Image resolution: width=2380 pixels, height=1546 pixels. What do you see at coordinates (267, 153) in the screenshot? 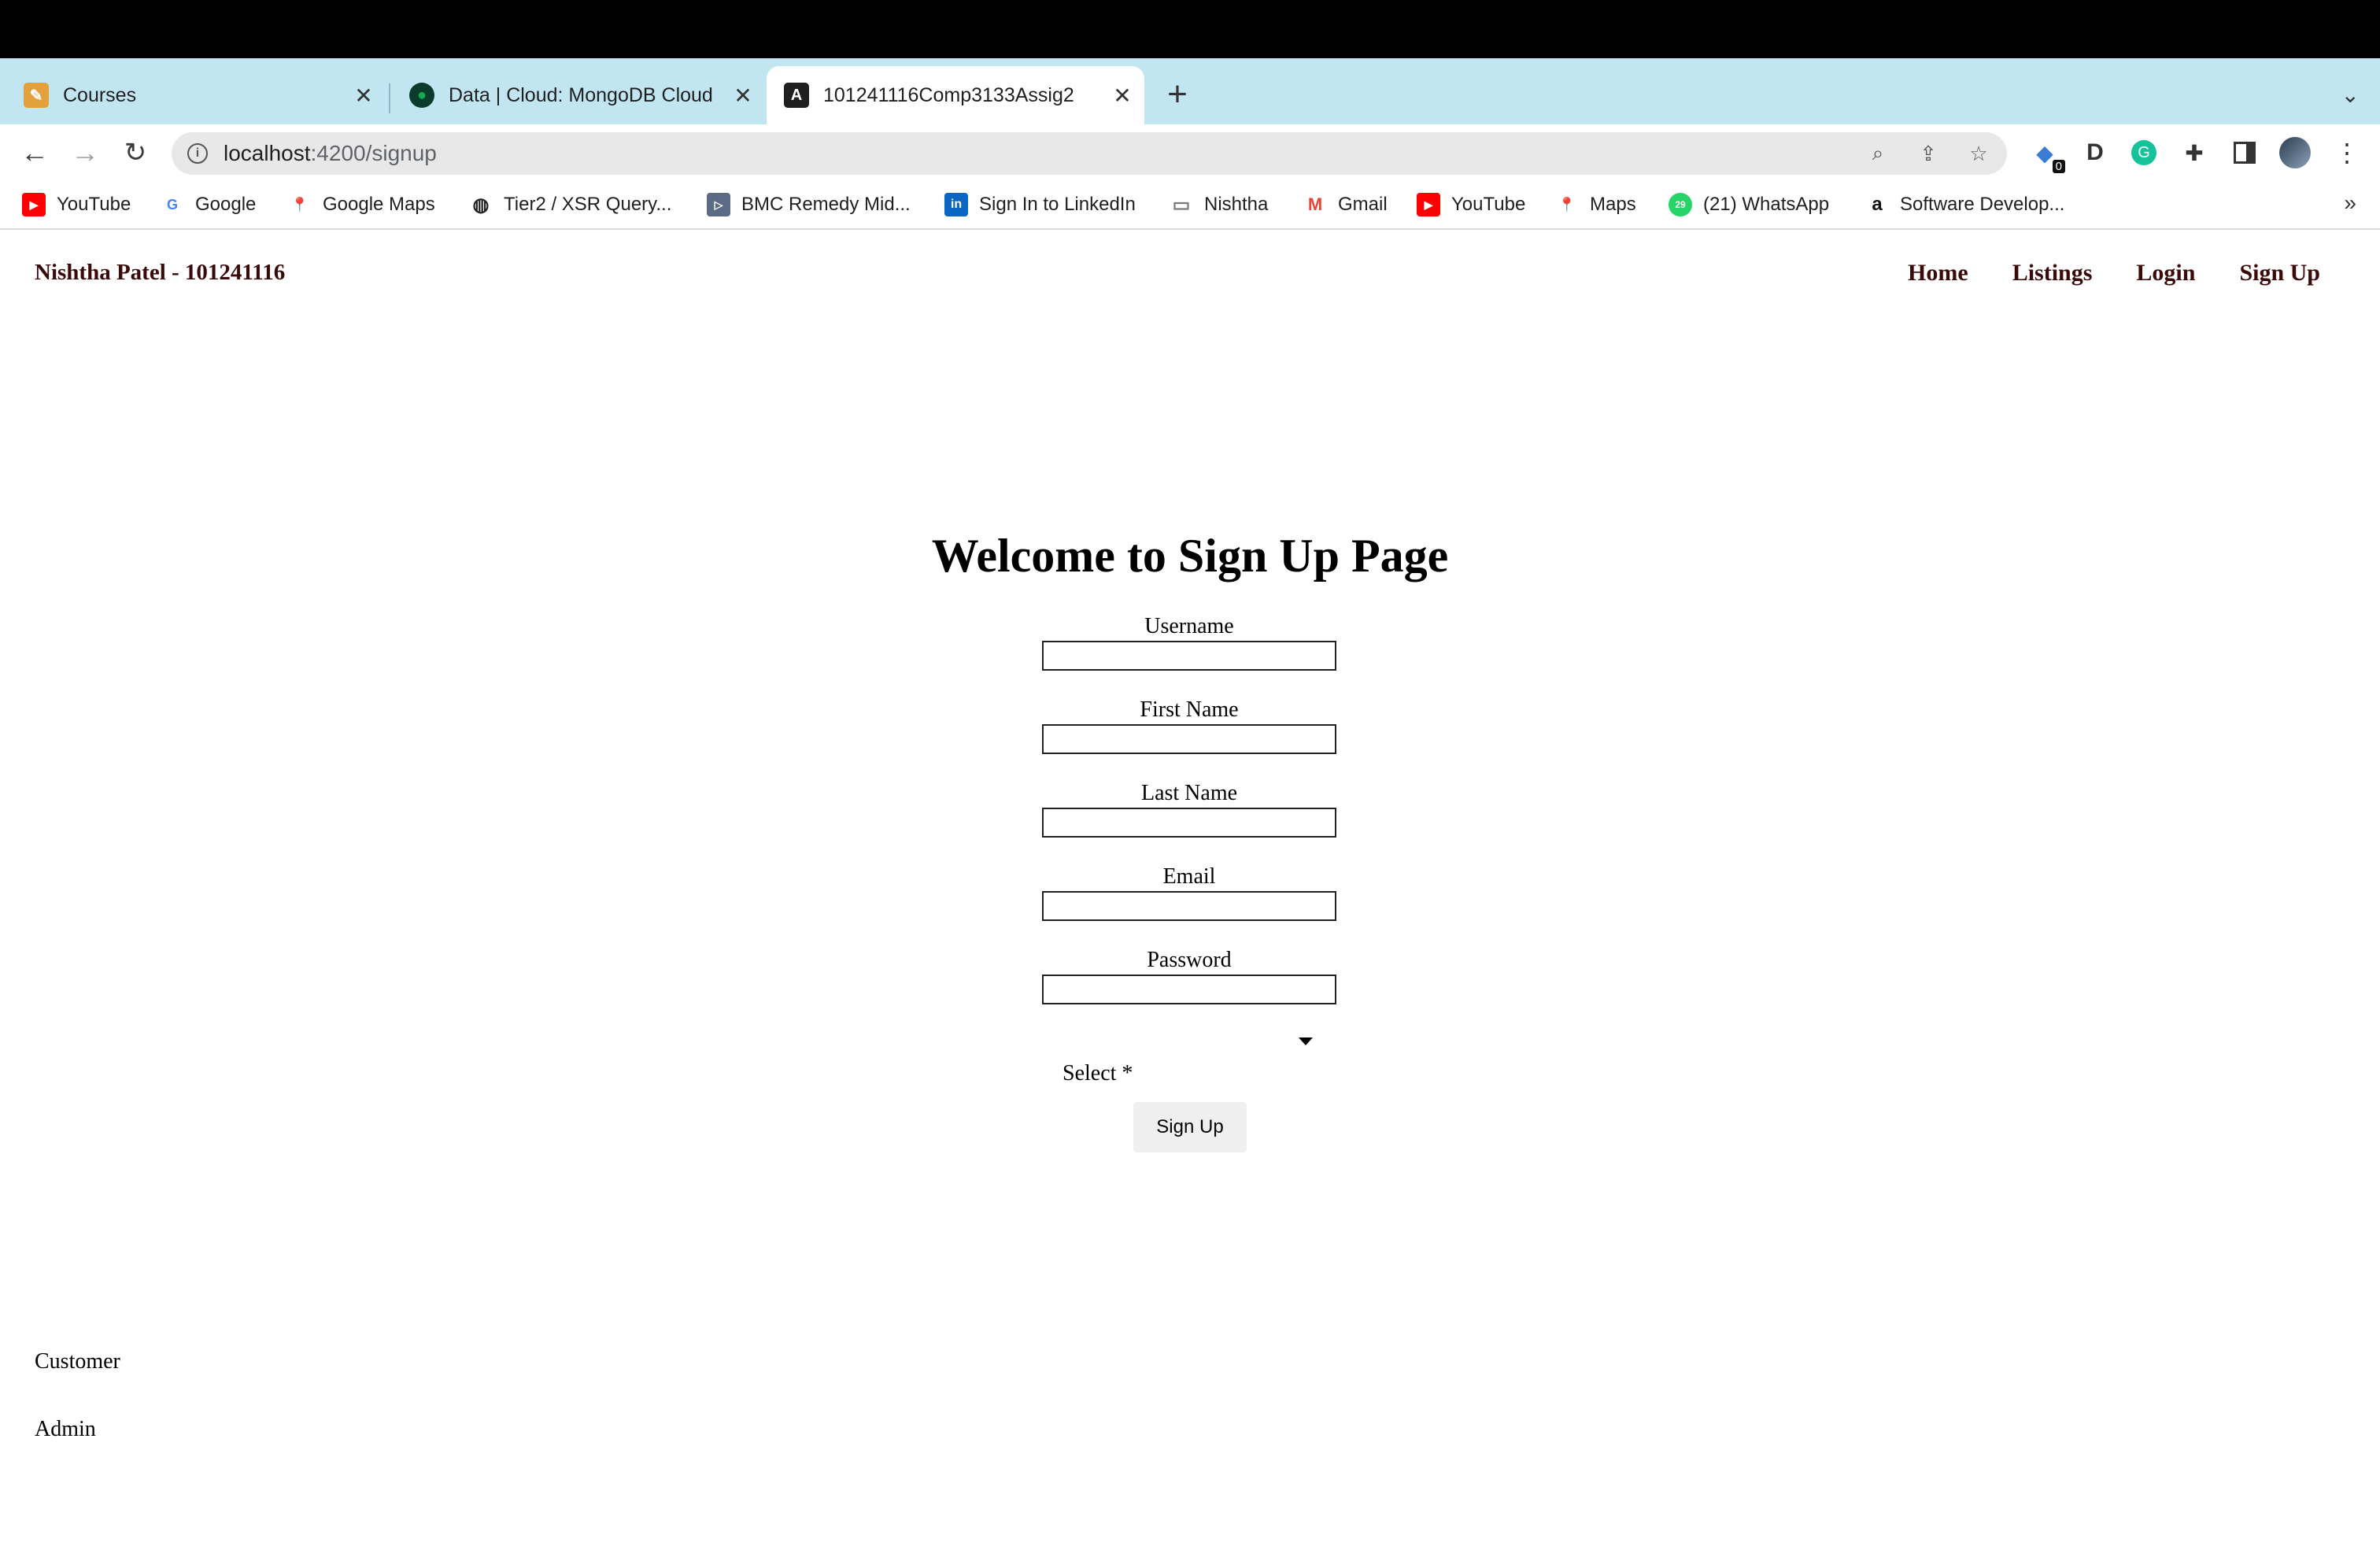
I see `url-host: localhost` at bounding box center [267, 153].